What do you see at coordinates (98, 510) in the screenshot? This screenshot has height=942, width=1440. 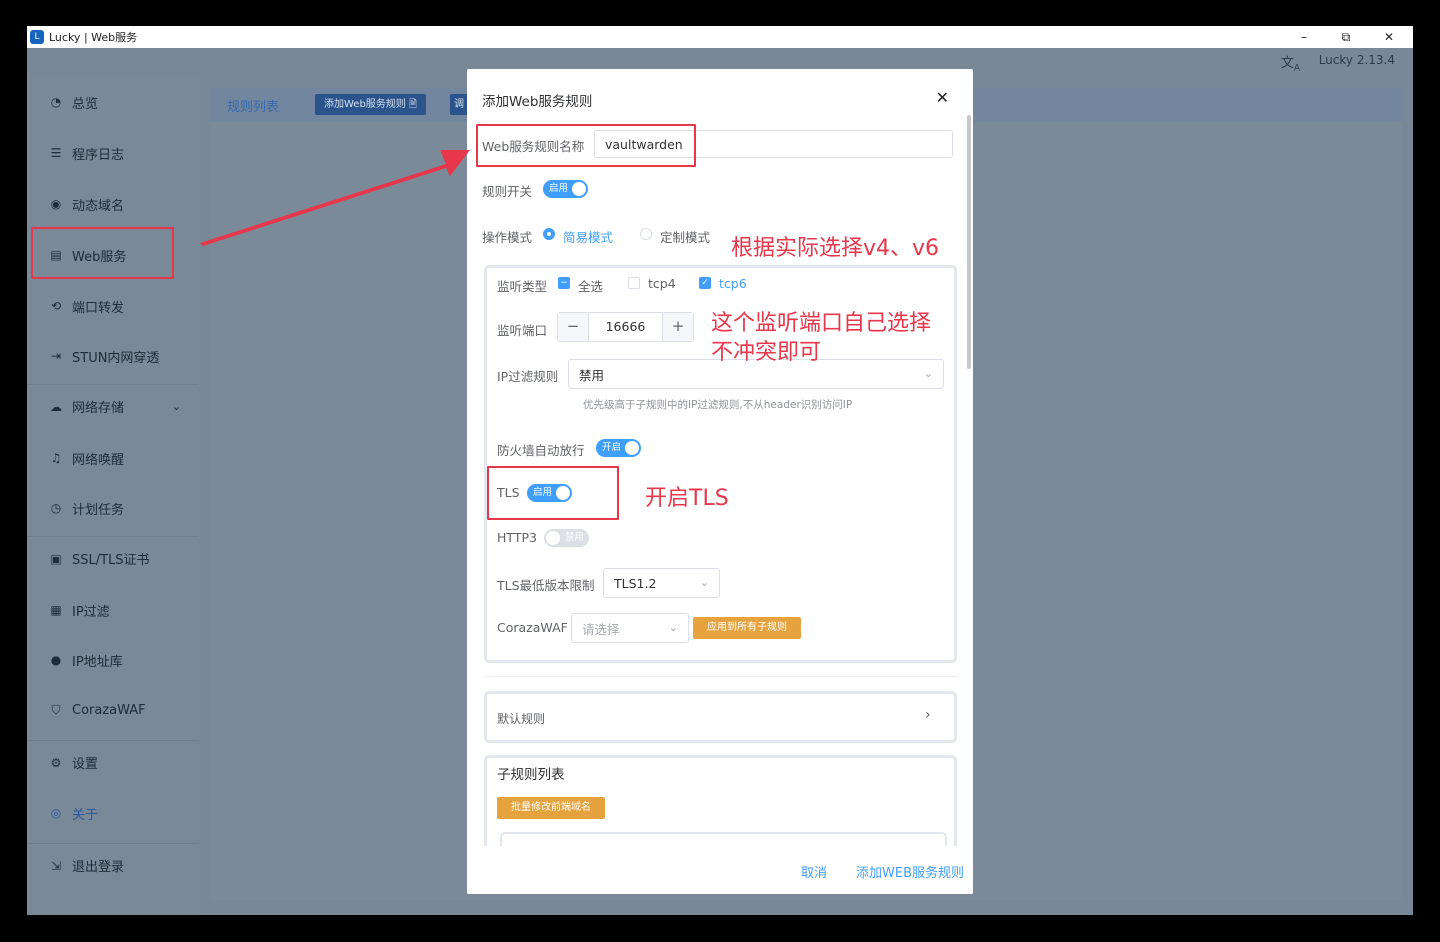 I see `sidebar-item-label: 计划任务` at bounding box center [98, 510].